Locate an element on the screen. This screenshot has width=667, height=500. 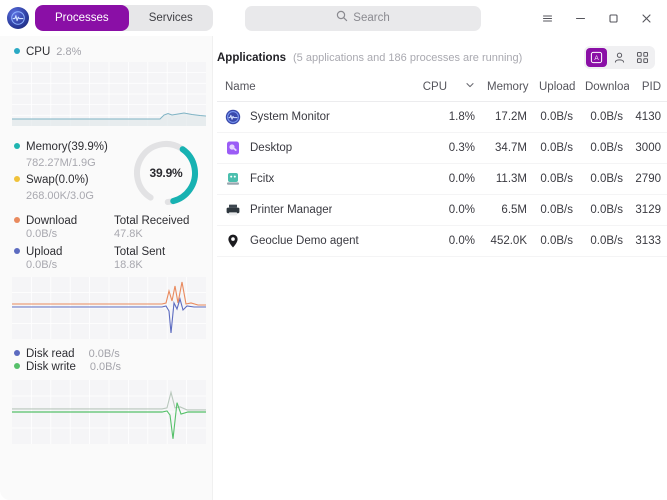
view-applications-button: A is located at coordinates (596, 57).